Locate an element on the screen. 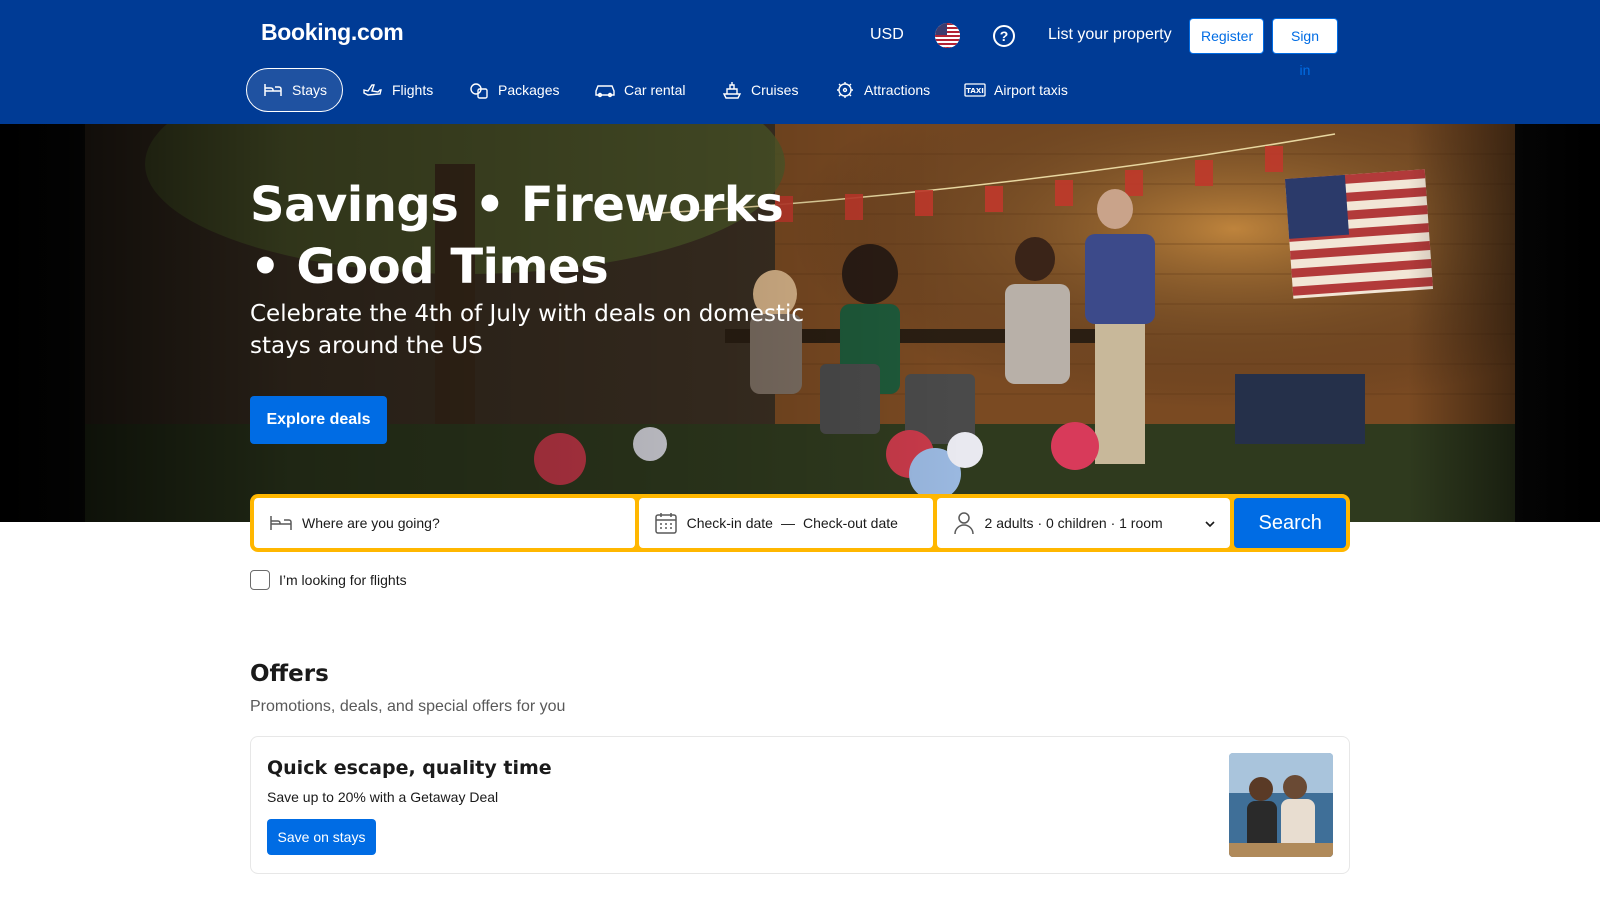 This screenshot has width=1600, height=900. calendar-icon is located at coordinates (666, 523).